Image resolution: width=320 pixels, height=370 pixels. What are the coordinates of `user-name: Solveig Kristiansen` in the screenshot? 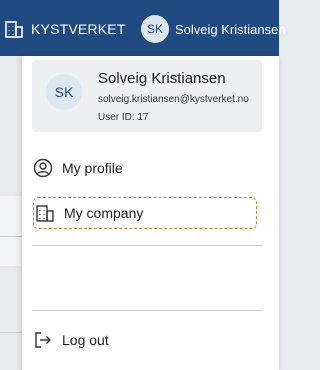 It's located at (230, 29).